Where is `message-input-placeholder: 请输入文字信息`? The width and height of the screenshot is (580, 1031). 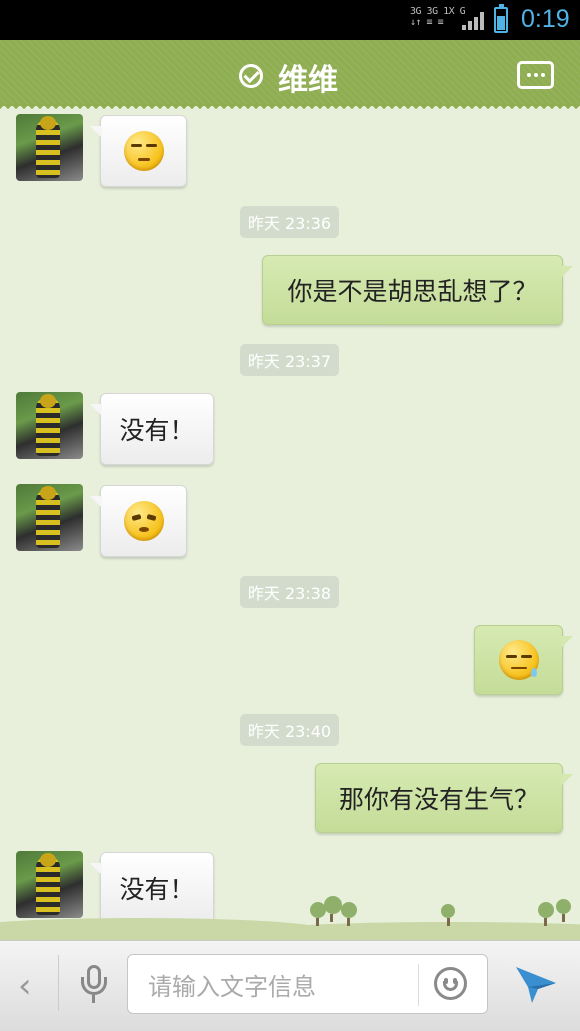
message-input-placeholder: 请输入文字信息 is located at coordinates (232, 986).